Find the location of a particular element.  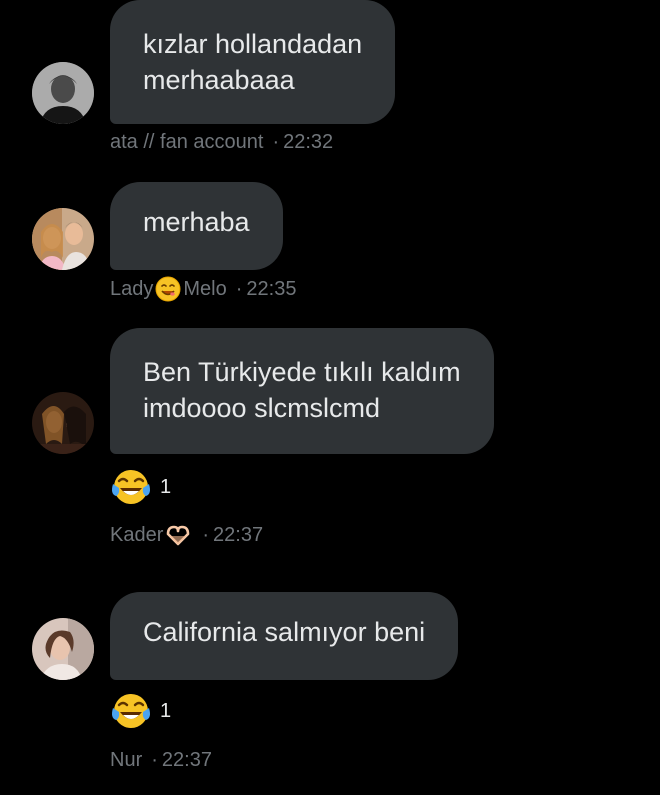

message-meta: Kader · 22:37 is located at coordinates (186, 535).